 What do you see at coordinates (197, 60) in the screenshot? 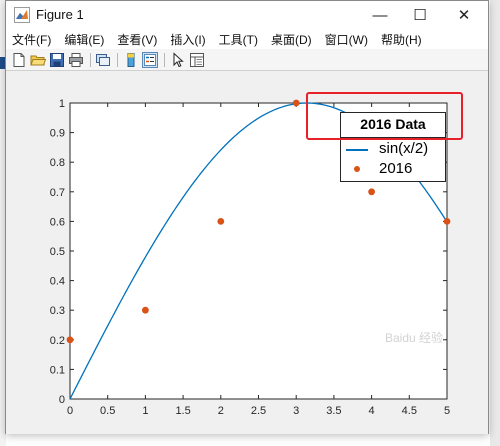
I see `property-inspector-icon` at bounding box center [197, 60].